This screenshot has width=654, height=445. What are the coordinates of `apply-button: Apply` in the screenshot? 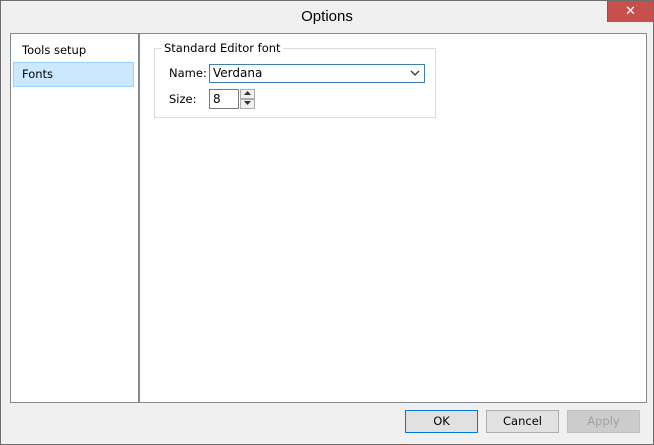 It's located at (603, 421).